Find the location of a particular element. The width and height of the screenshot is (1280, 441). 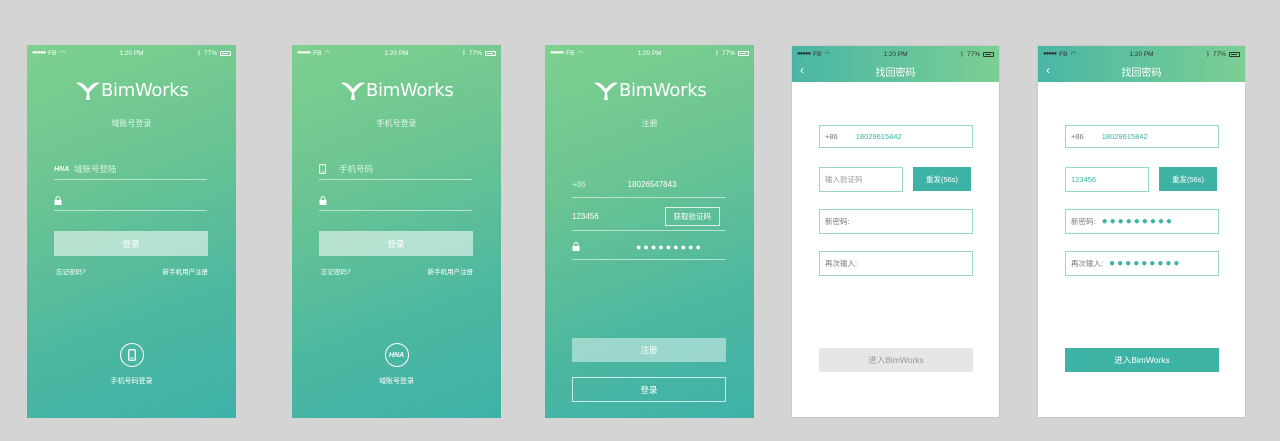

phone-value: 18026547843 is located at coordinates (652, 184).